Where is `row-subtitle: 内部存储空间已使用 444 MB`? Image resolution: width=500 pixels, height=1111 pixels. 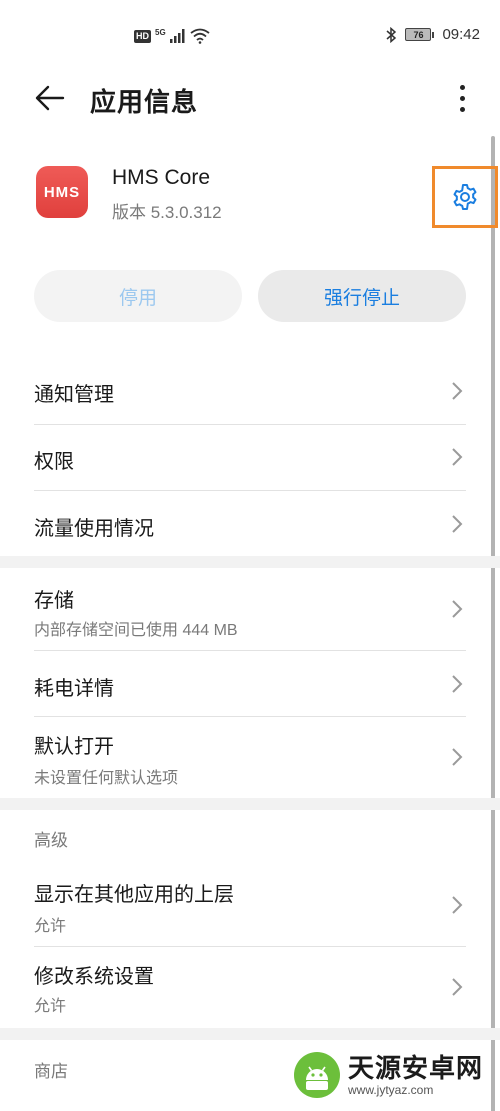
row-subtitle: 内部存储空间已使用 444 MB is located at coordinates (136, 630).